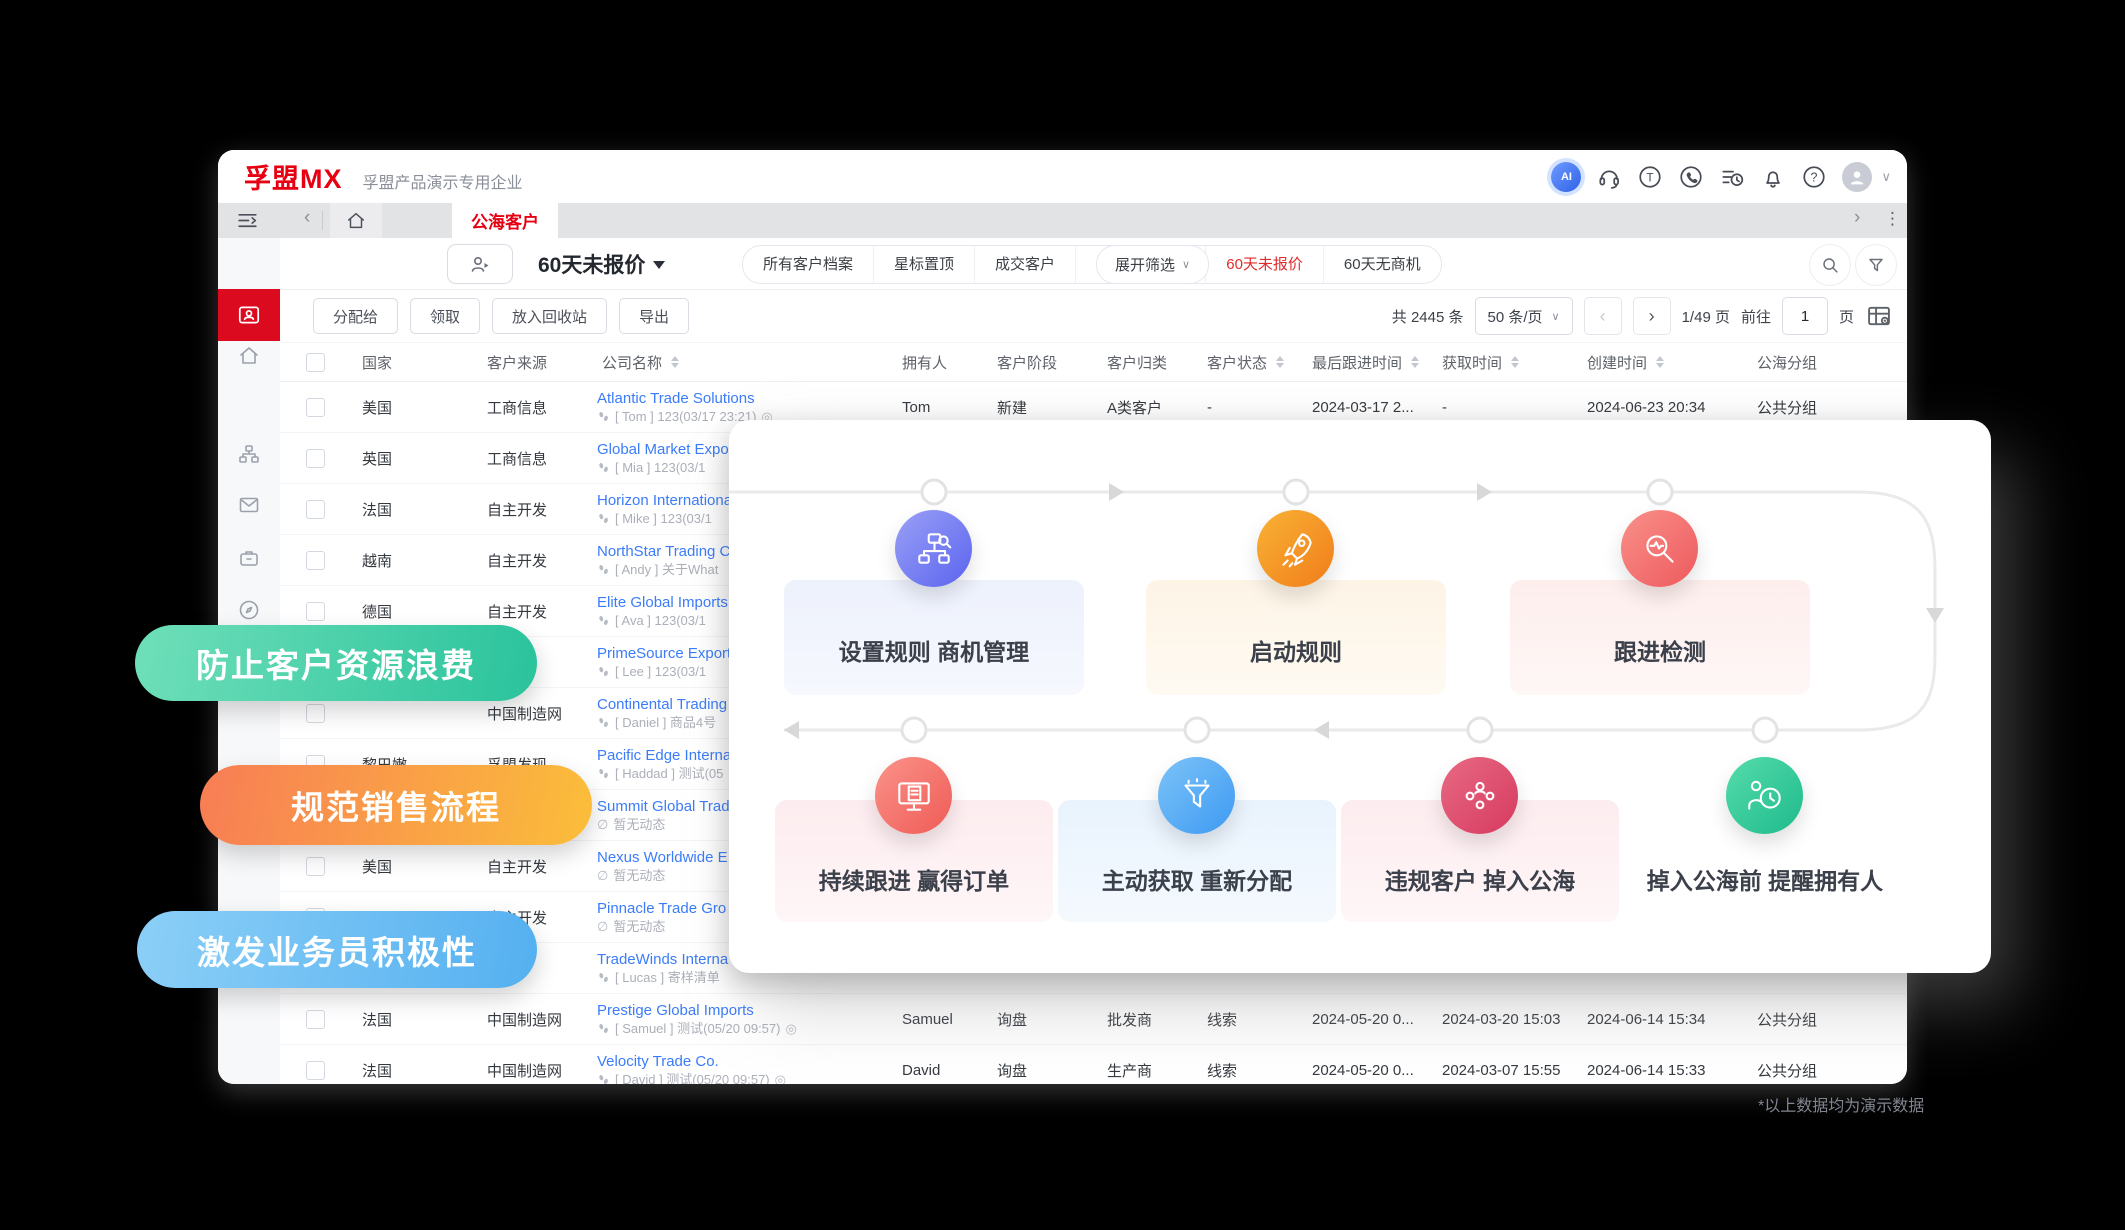  Describe the element at coordinates (249, 315) in the screenshot. I see `sidebar-item-customers` at that location.